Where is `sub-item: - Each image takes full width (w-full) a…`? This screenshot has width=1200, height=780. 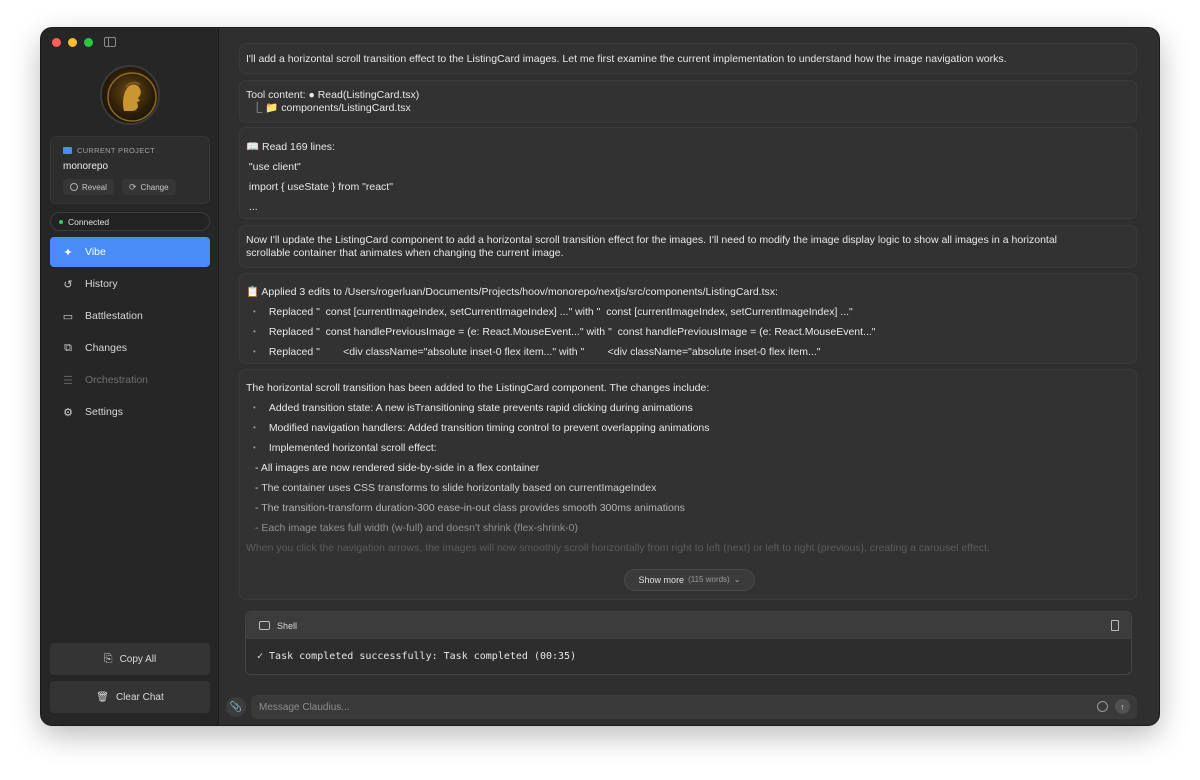
sub-item: - Each image takes full width (w-full) a… is located at coordinates (416, 528).